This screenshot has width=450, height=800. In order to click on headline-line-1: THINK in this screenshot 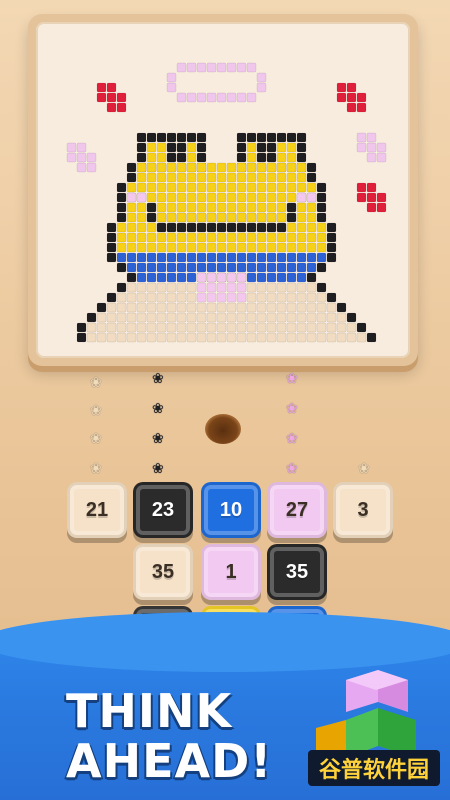, I will do `click(149, 711)`.